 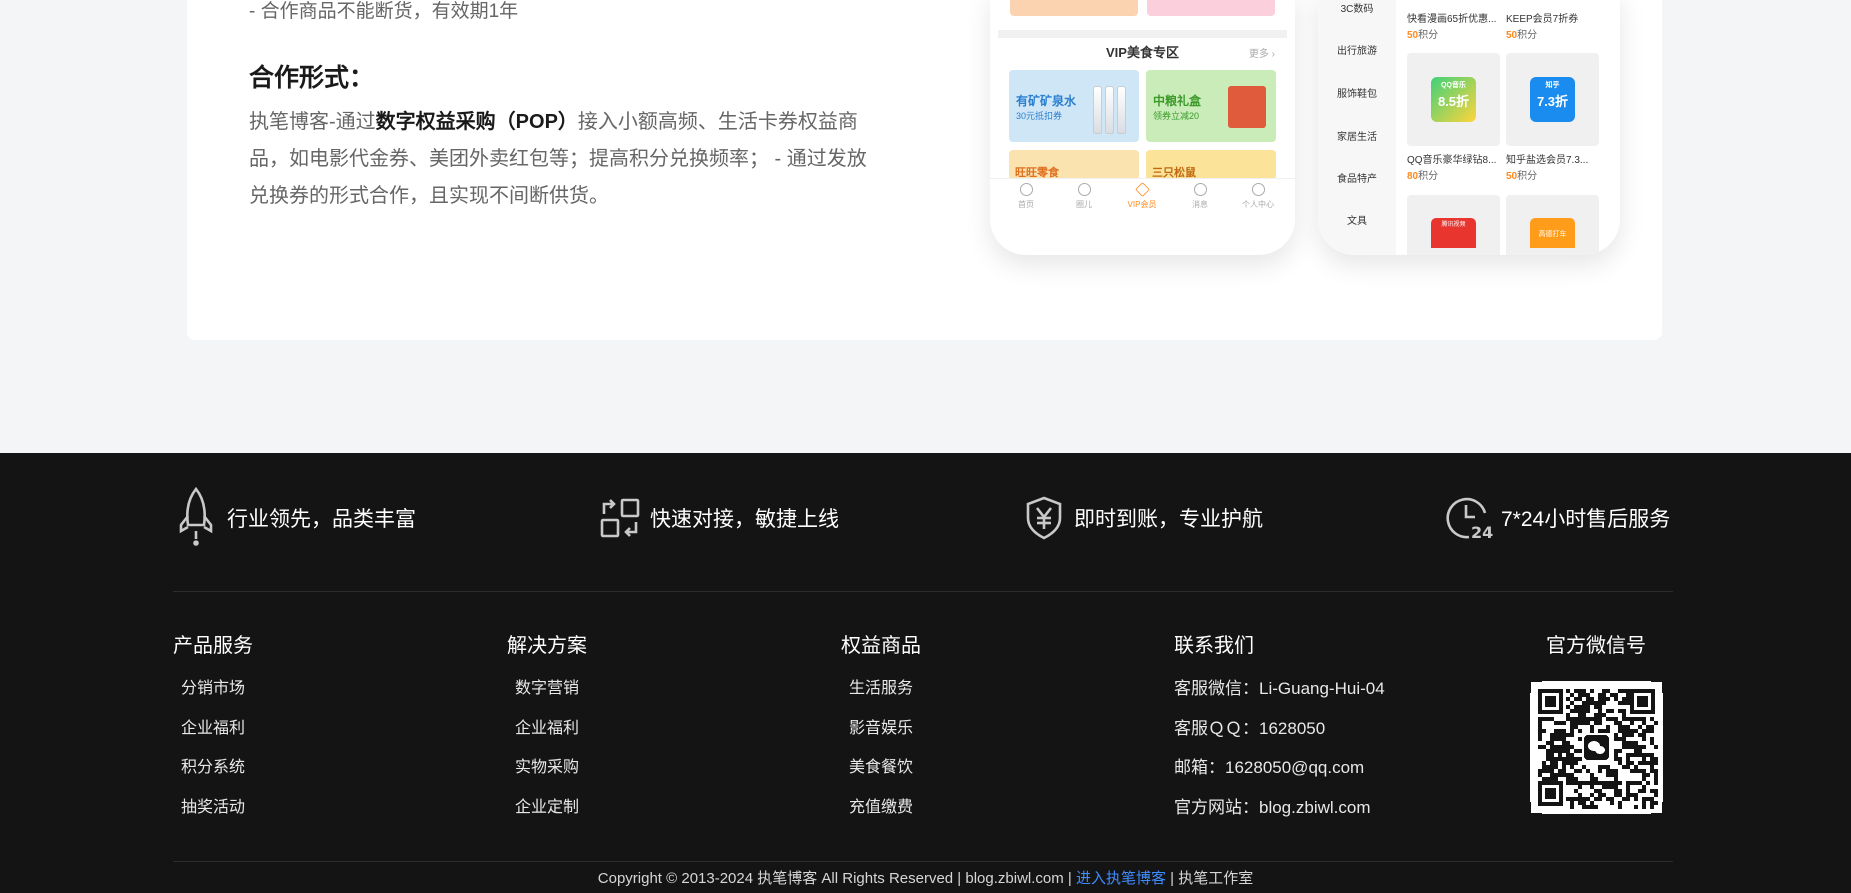 I want to click on feature-item: 快速对接，敏捷上线, so click(x=718, y=518).